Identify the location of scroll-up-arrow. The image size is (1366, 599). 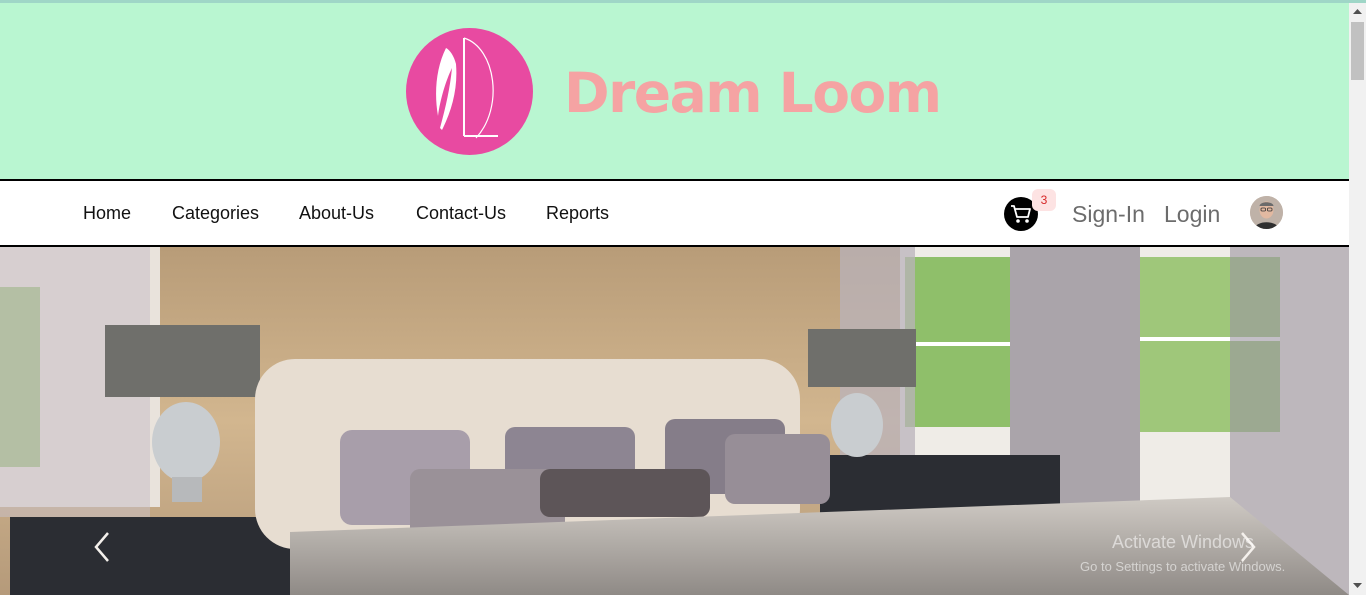
(1357, 11).